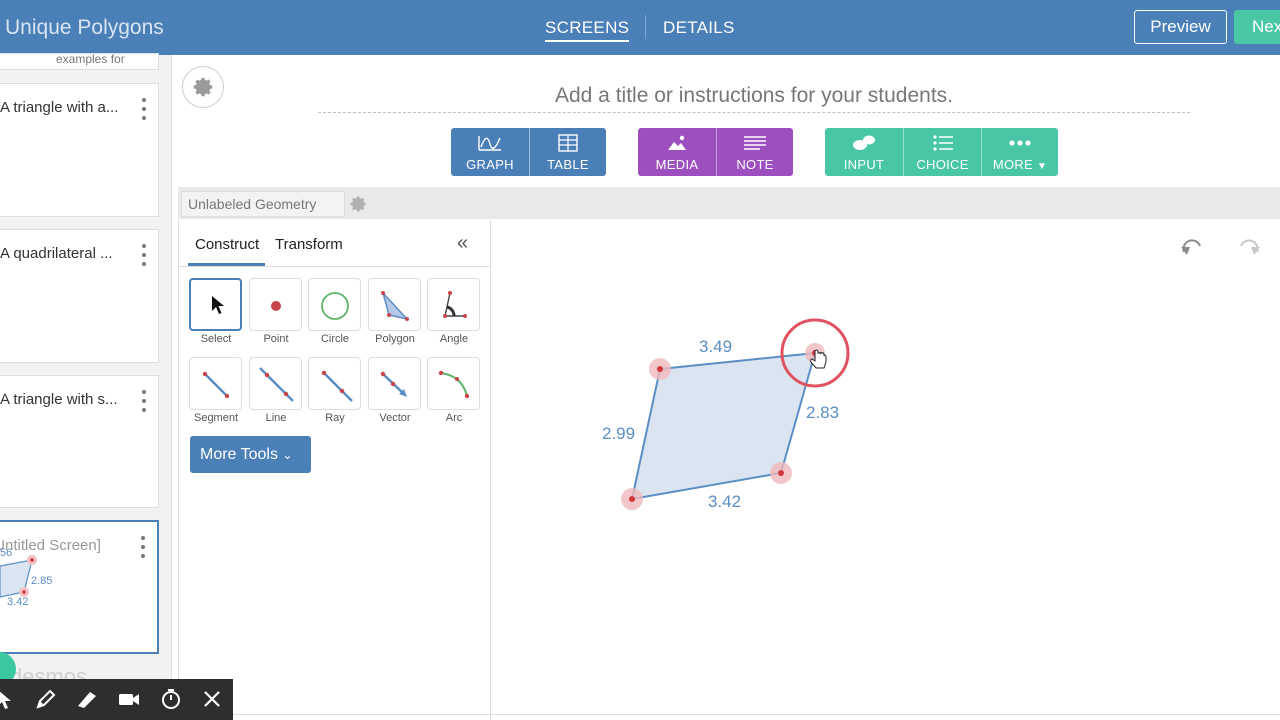 This screenshot has height=720, width=1280. What do you see at coordinates (942, 143) in the screenshot?
I see `choice-icon` at bounding box center [942, 143].